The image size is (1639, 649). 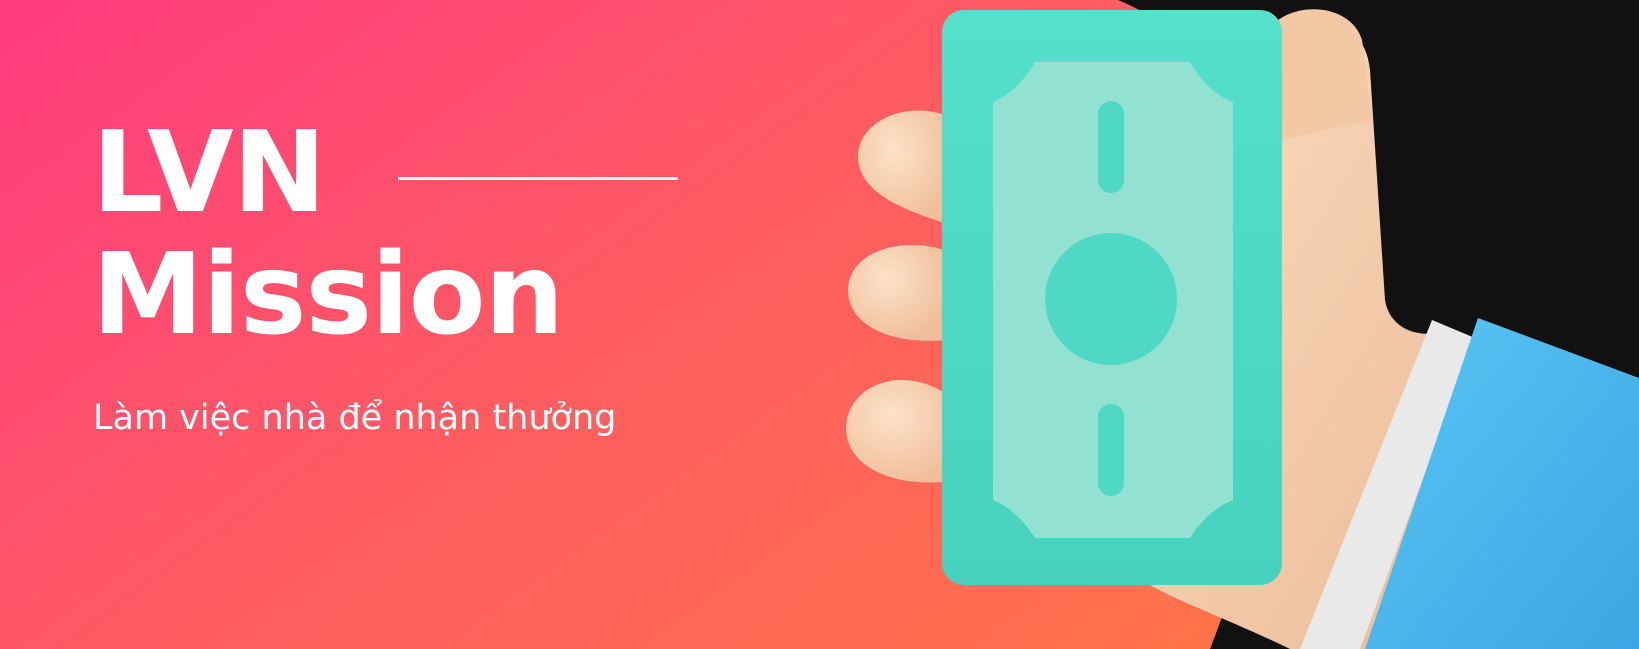 What do you see at coordinates (1320, 75) in the screenshot?
I see `thumb-shape` at bounding box center [1320, 75].